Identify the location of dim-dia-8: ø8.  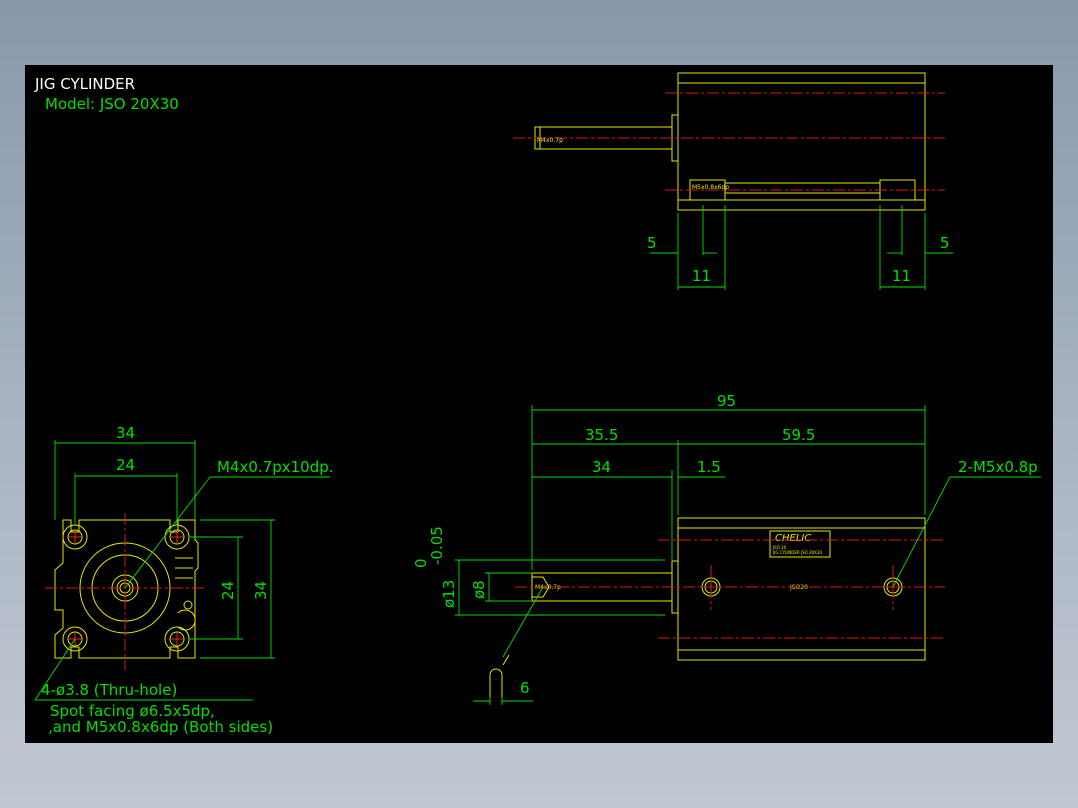
(479, 589).